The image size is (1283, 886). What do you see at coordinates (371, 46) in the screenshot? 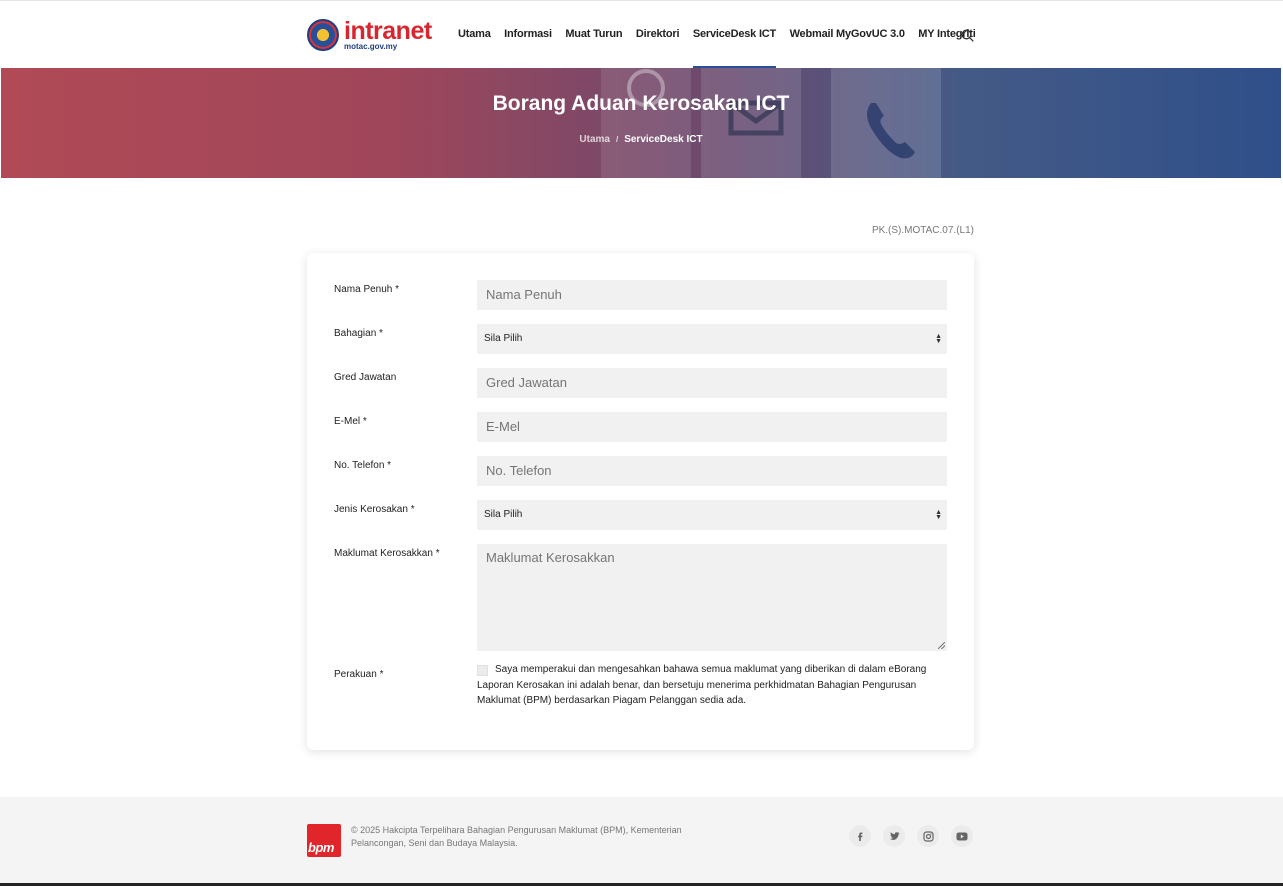
I see `logo-subtitle: motac.gov.my` at bounding box center [371, 46].